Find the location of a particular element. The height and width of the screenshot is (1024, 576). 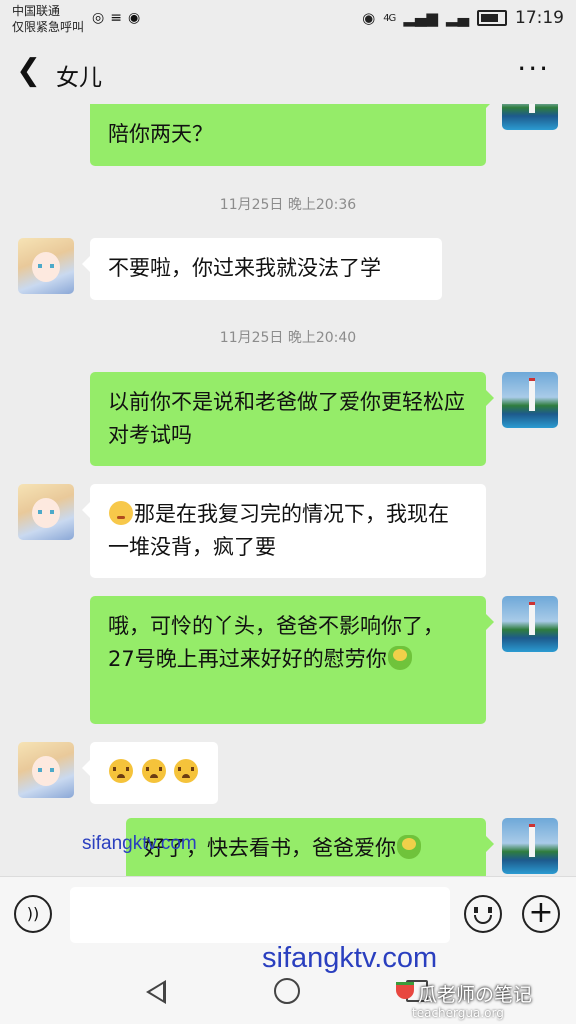

brand-watermark: 瓜老师の笔记 is located at coordinates (475, 995).